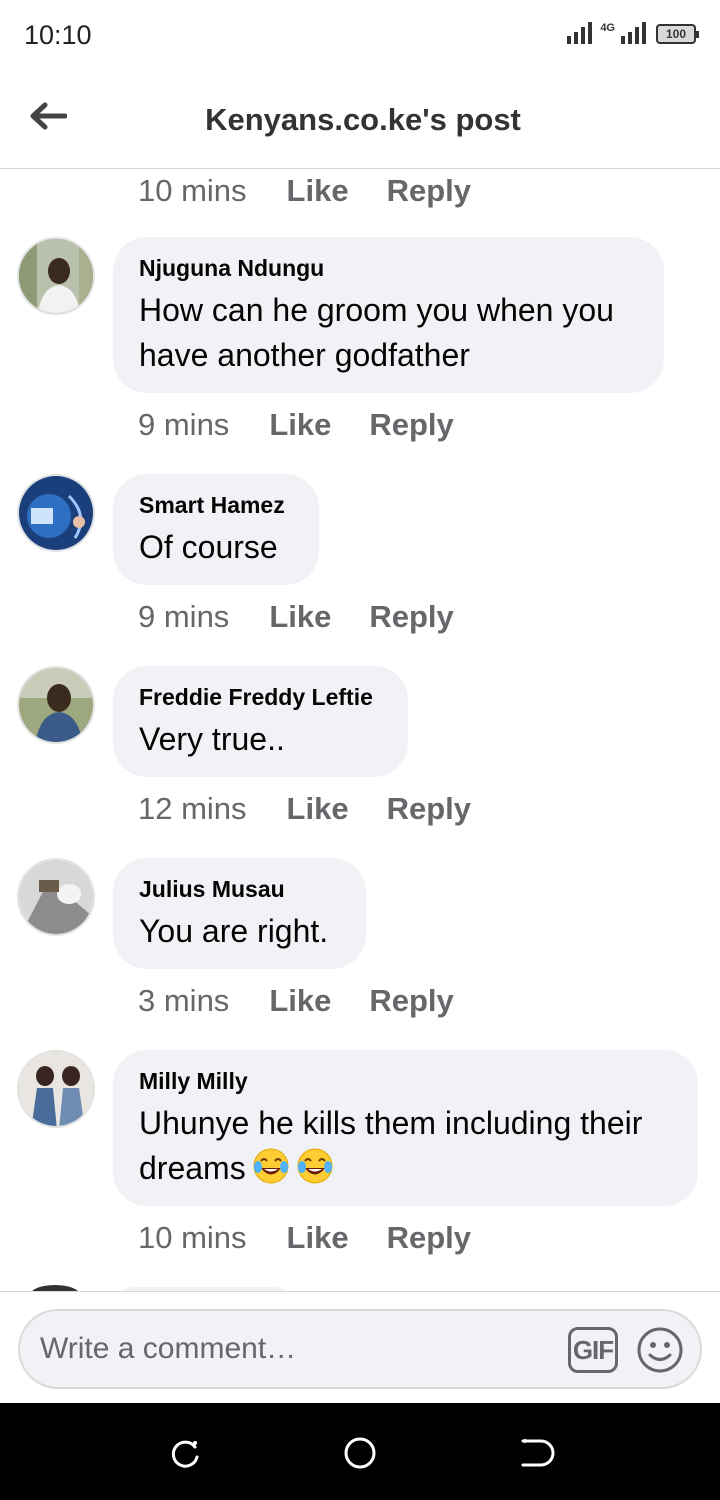  I want to click on comment-bubble: Freddie Freddy Leftie Very true.., so click(260, 721).